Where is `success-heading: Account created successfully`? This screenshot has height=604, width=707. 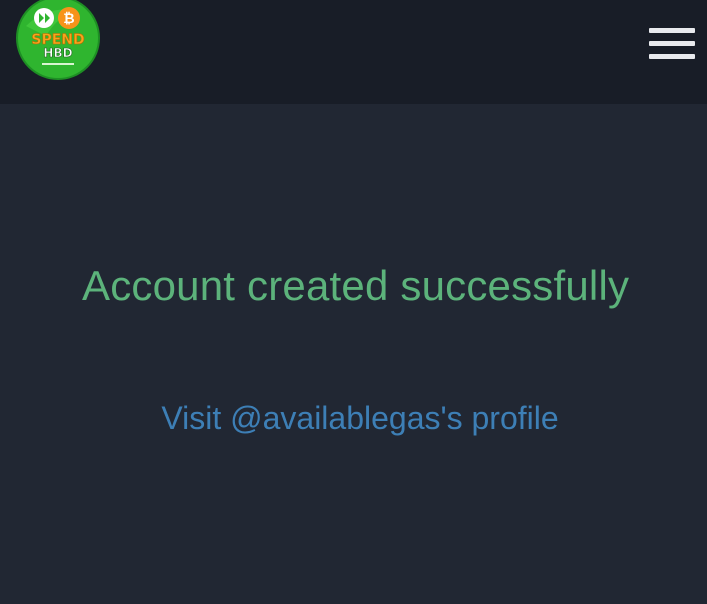
success-heading: Account created successfully is located at coordinates (356, 285).